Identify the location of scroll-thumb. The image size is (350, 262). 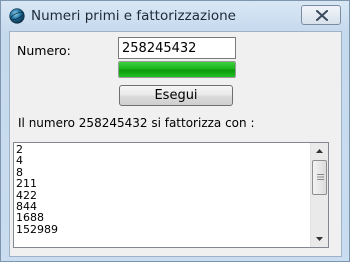
(319, 177).